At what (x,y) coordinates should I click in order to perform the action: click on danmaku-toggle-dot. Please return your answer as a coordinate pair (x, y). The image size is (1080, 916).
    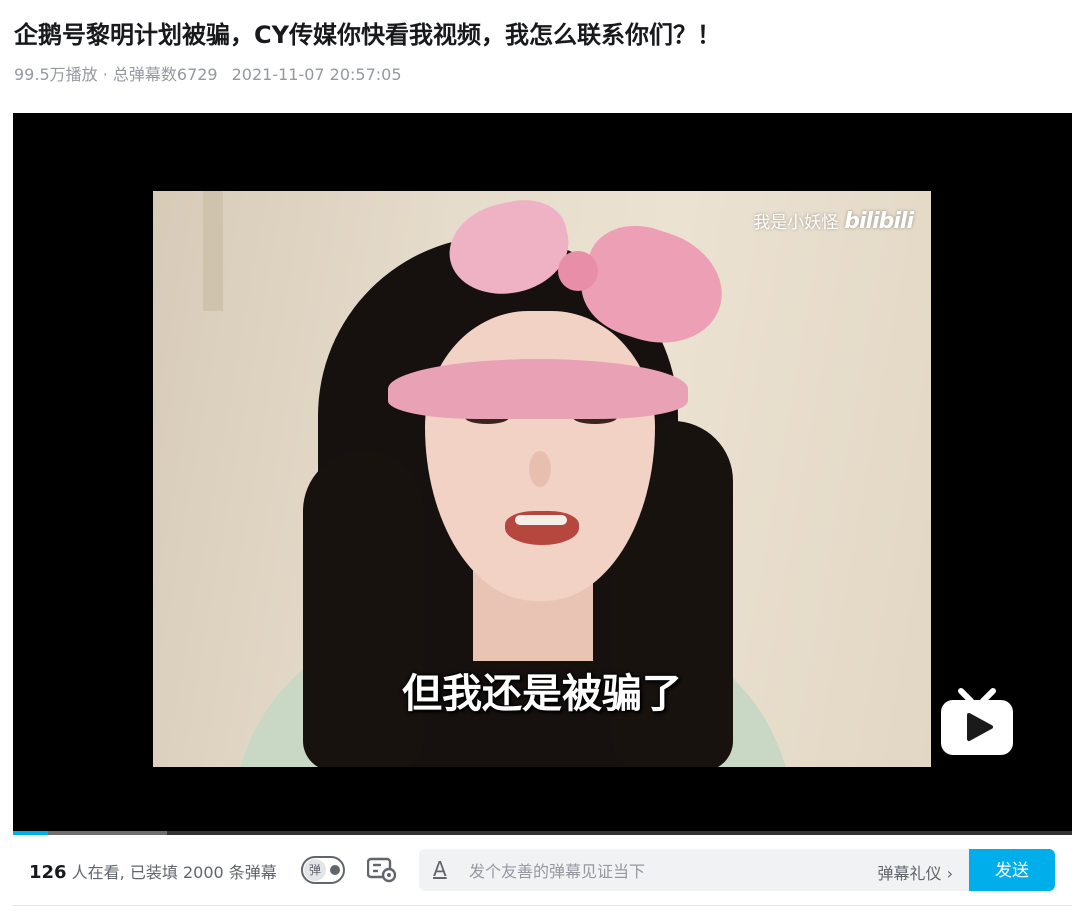
    Looking at the image, I should click on (335, 870).